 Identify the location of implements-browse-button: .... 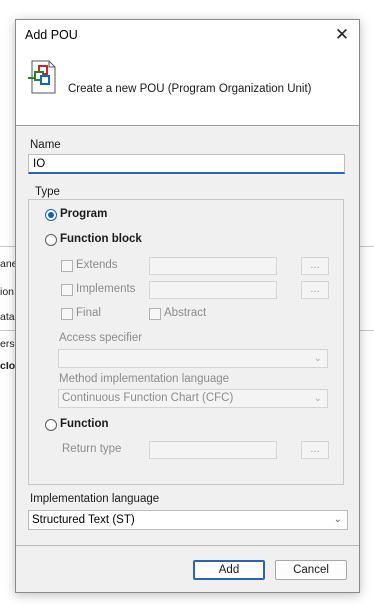
(315, 290).